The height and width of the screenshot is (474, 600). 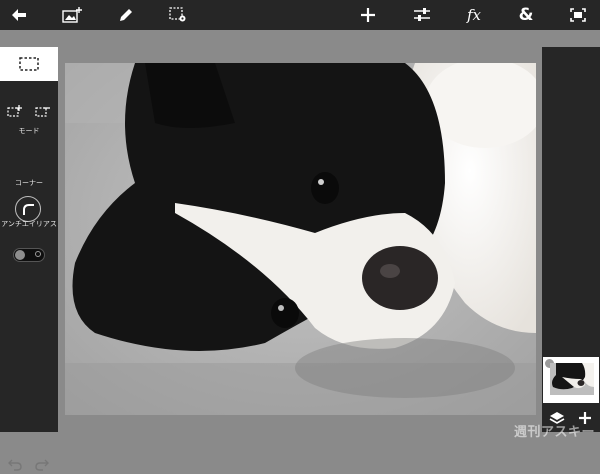 I want to click on add-selection-icon, so click(x=14, y=111).